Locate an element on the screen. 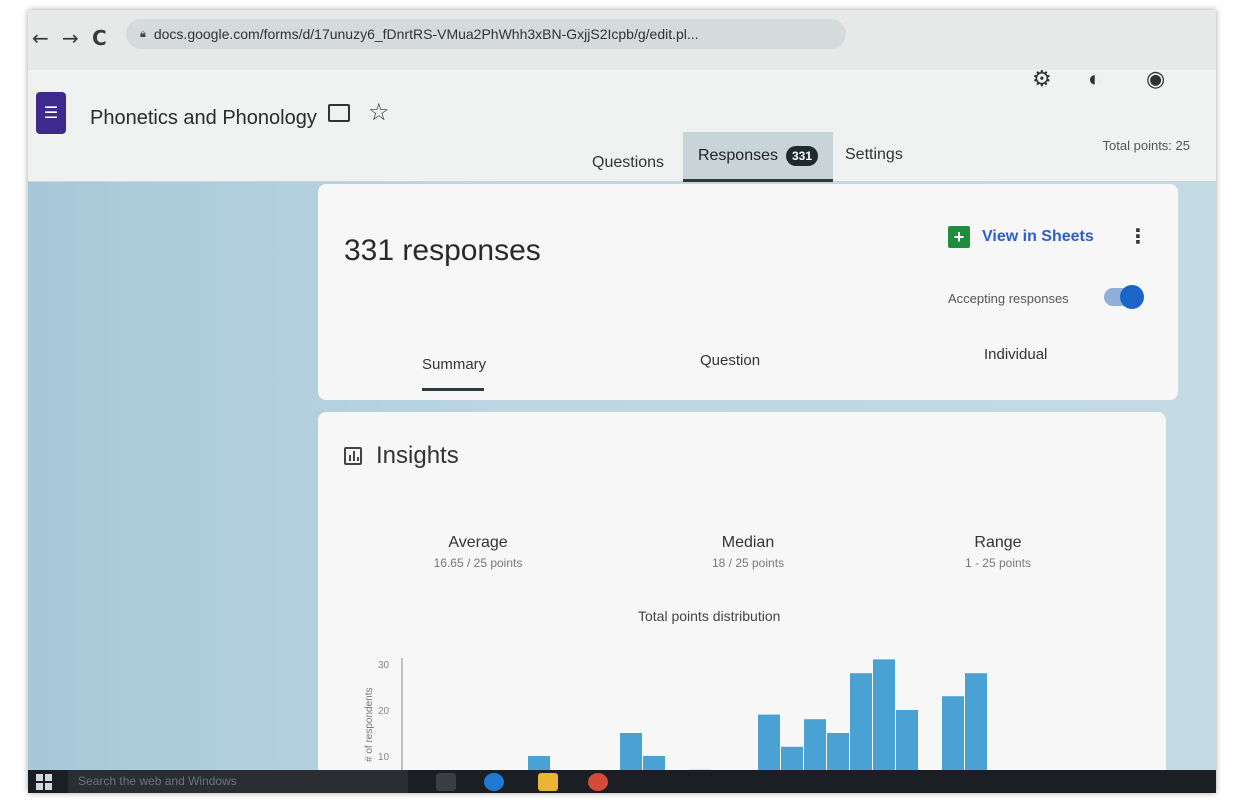 Image resolution: width=1235 pixels, height=807 pixels. chrome-browser-icon is located at coordinates (598, 782).